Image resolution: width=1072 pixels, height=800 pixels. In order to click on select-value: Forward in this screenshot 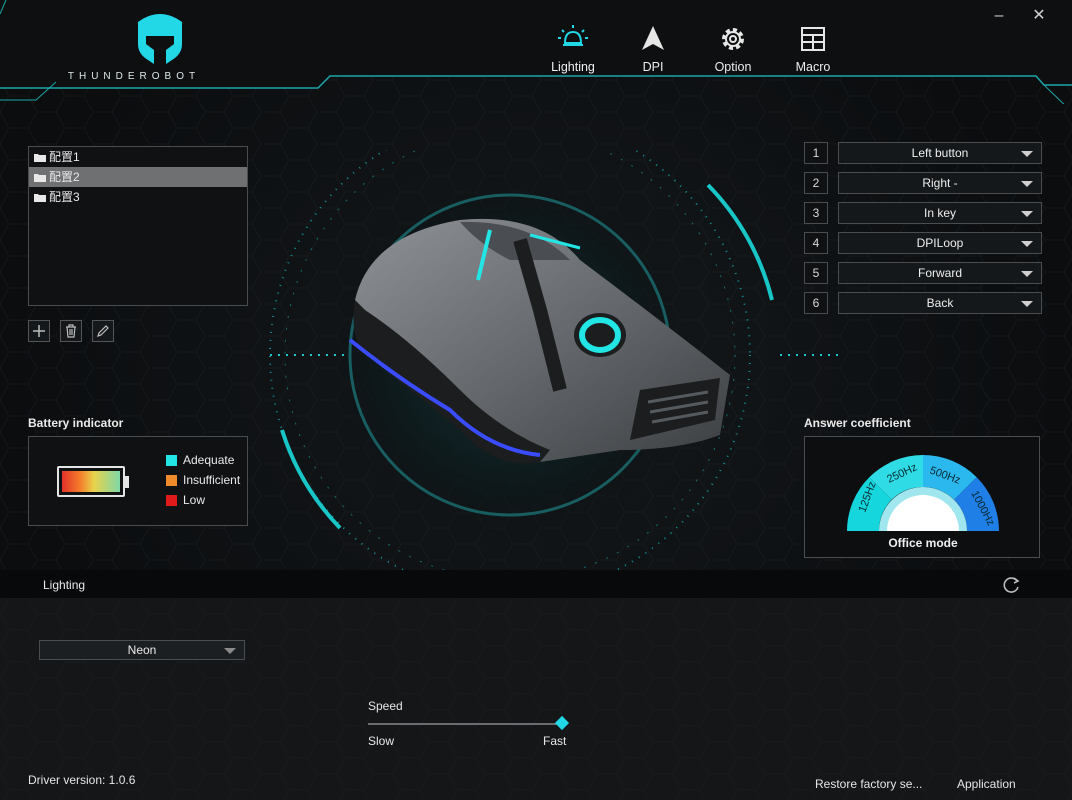, I will do `click(939, 273)`.